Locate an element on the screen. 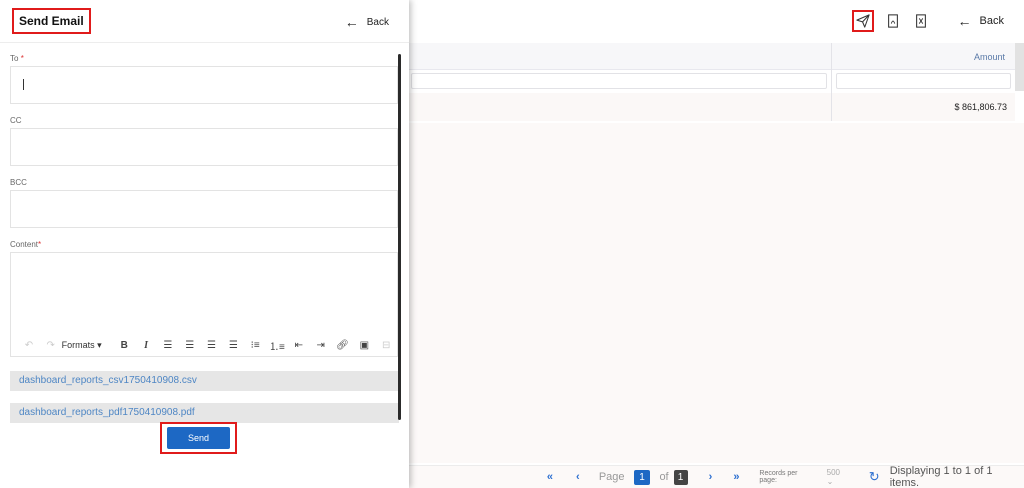 The image size is (1024, 488). send-icon is located at coordinates (862, 21).